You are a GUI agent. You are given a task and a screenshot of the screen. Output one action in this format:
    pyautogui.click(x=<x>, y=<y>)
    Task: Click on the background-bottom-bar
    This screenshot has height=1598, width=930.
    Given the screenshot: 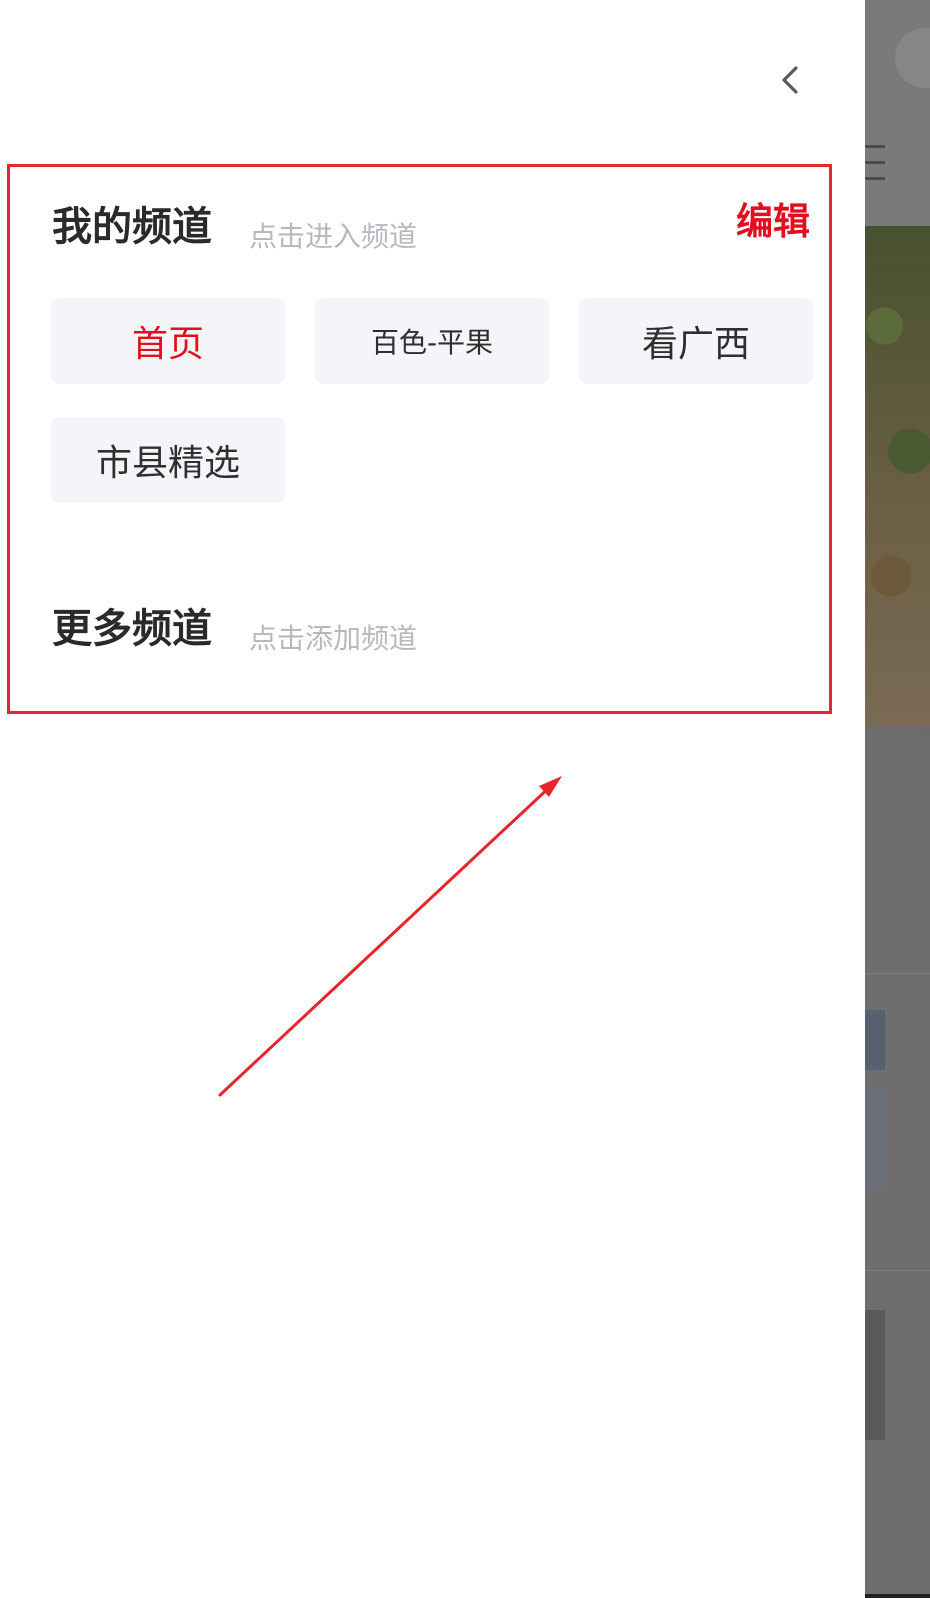 What is the action you would take?
    pyautogui.click(x=897, y=1596)
    